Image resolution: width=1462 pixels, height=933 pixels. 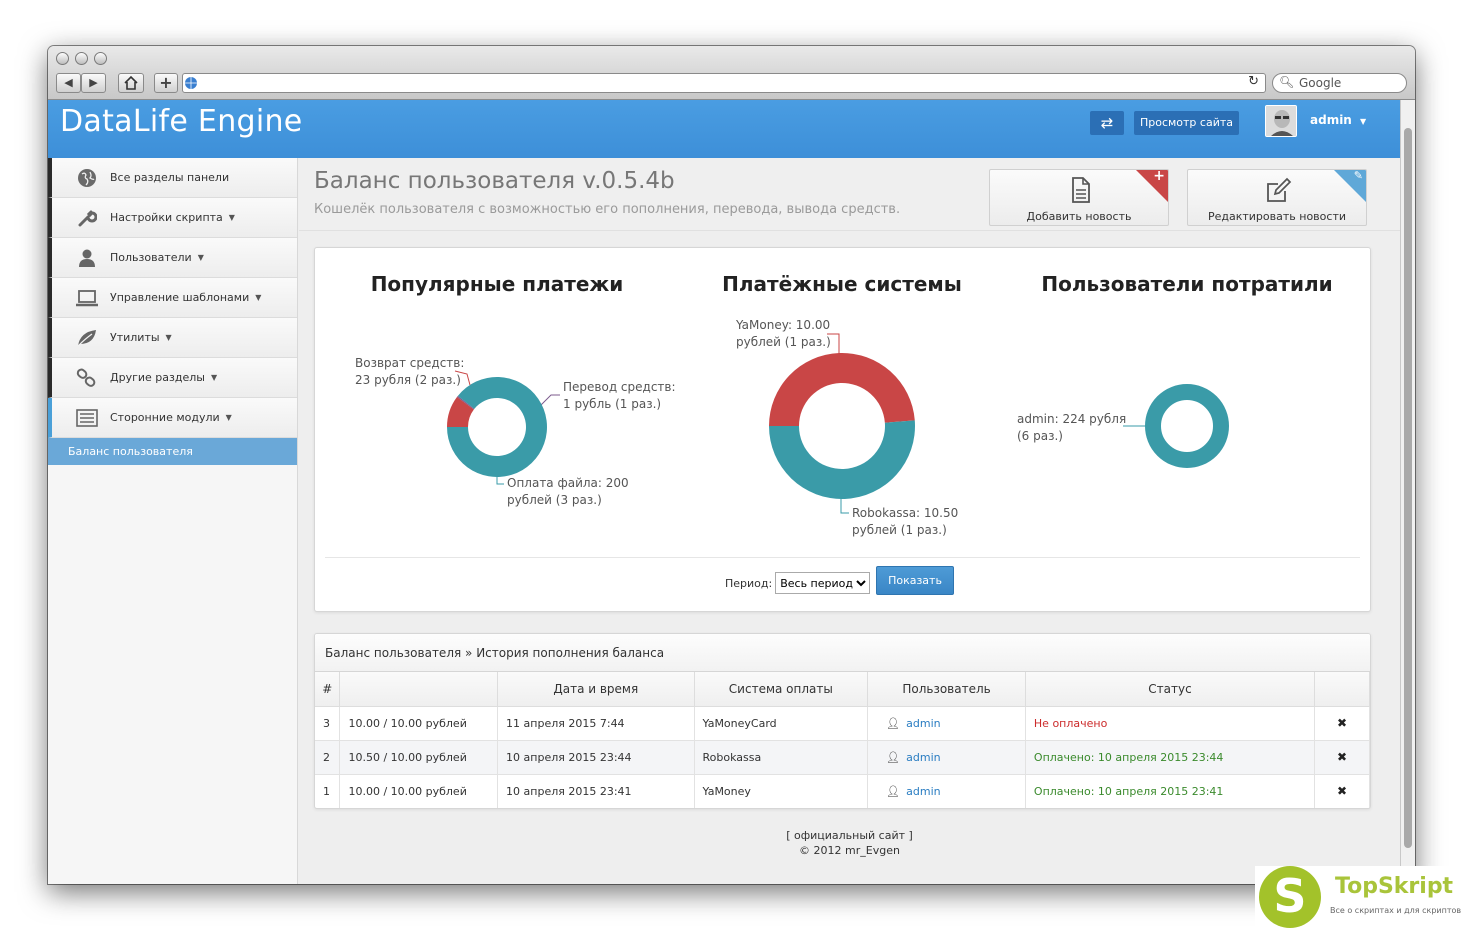 I want to click on sidebar-item-utilities: Утилиты ▼, so click(x=172, y=338).